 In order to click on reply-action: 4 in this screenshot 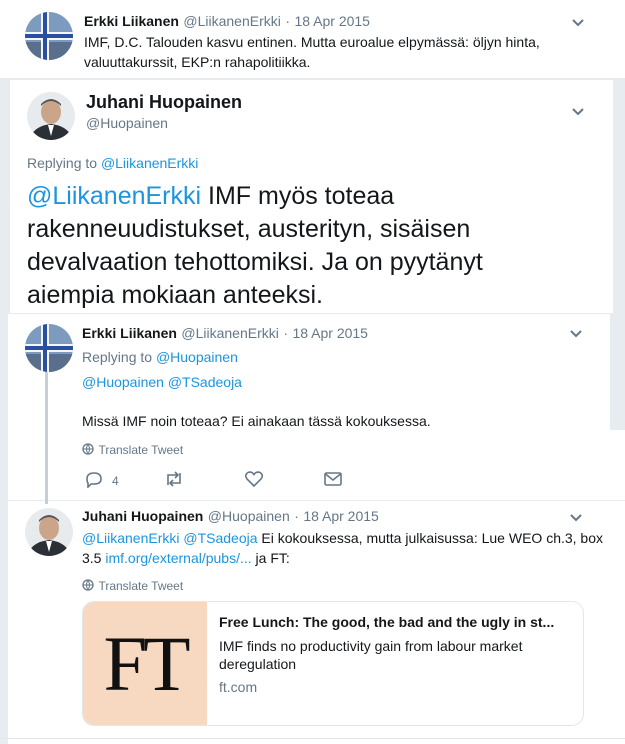, I will do `click(101, 481)`.